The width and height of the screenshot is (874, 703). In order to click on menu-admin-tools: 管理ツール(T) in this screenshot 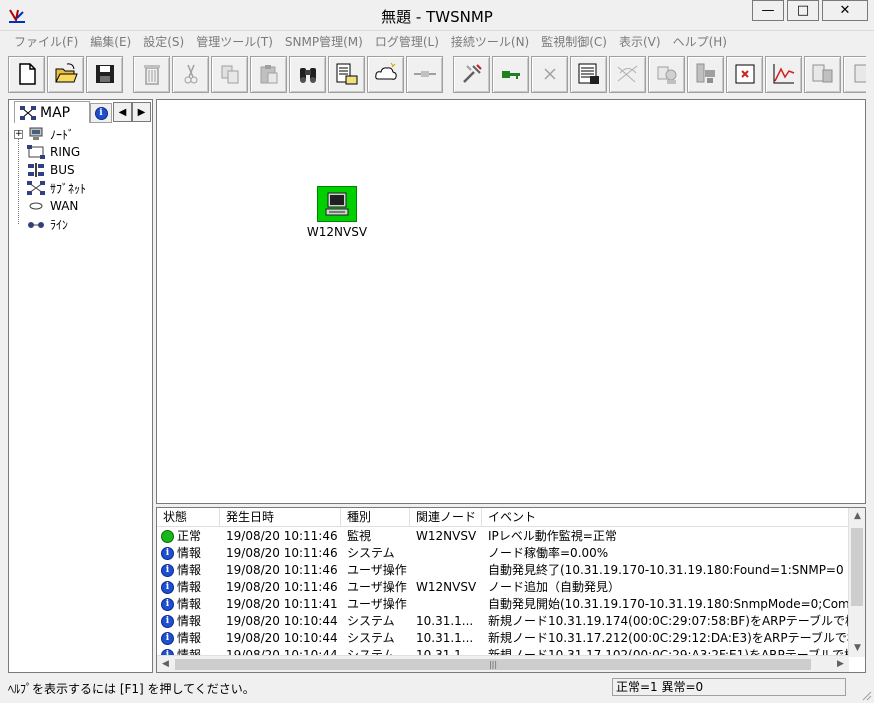, I will do `click(234, 41)`.